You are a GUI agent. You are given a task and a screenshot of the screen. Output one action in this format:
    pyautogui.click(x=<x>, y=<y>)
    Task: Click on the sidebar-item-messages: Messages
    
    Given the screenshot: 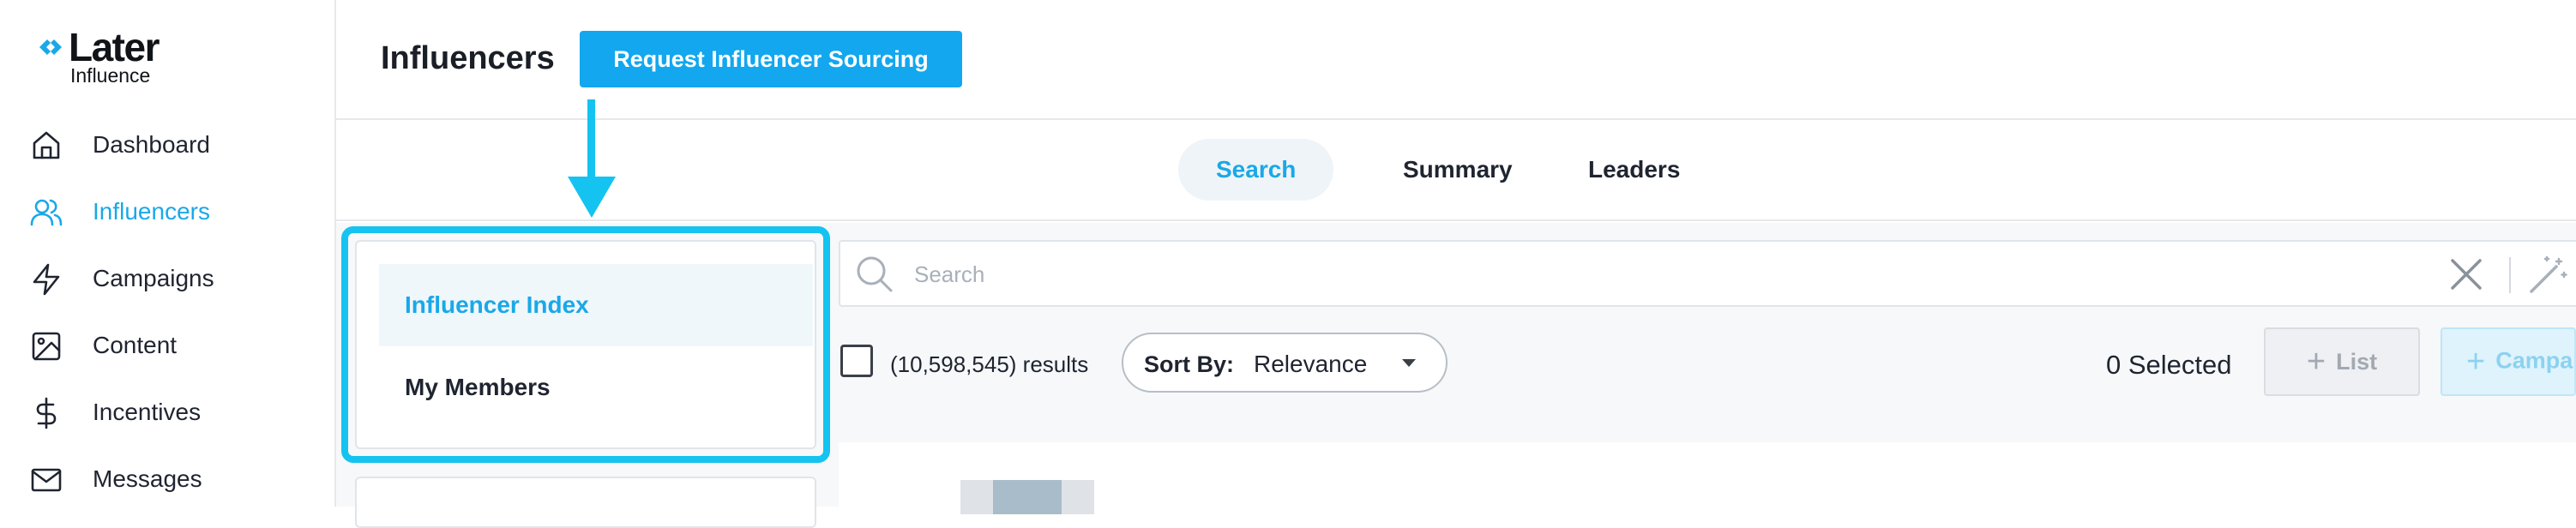 What is the action you would take?
    pyautogui.click(x=167, y=480)
    